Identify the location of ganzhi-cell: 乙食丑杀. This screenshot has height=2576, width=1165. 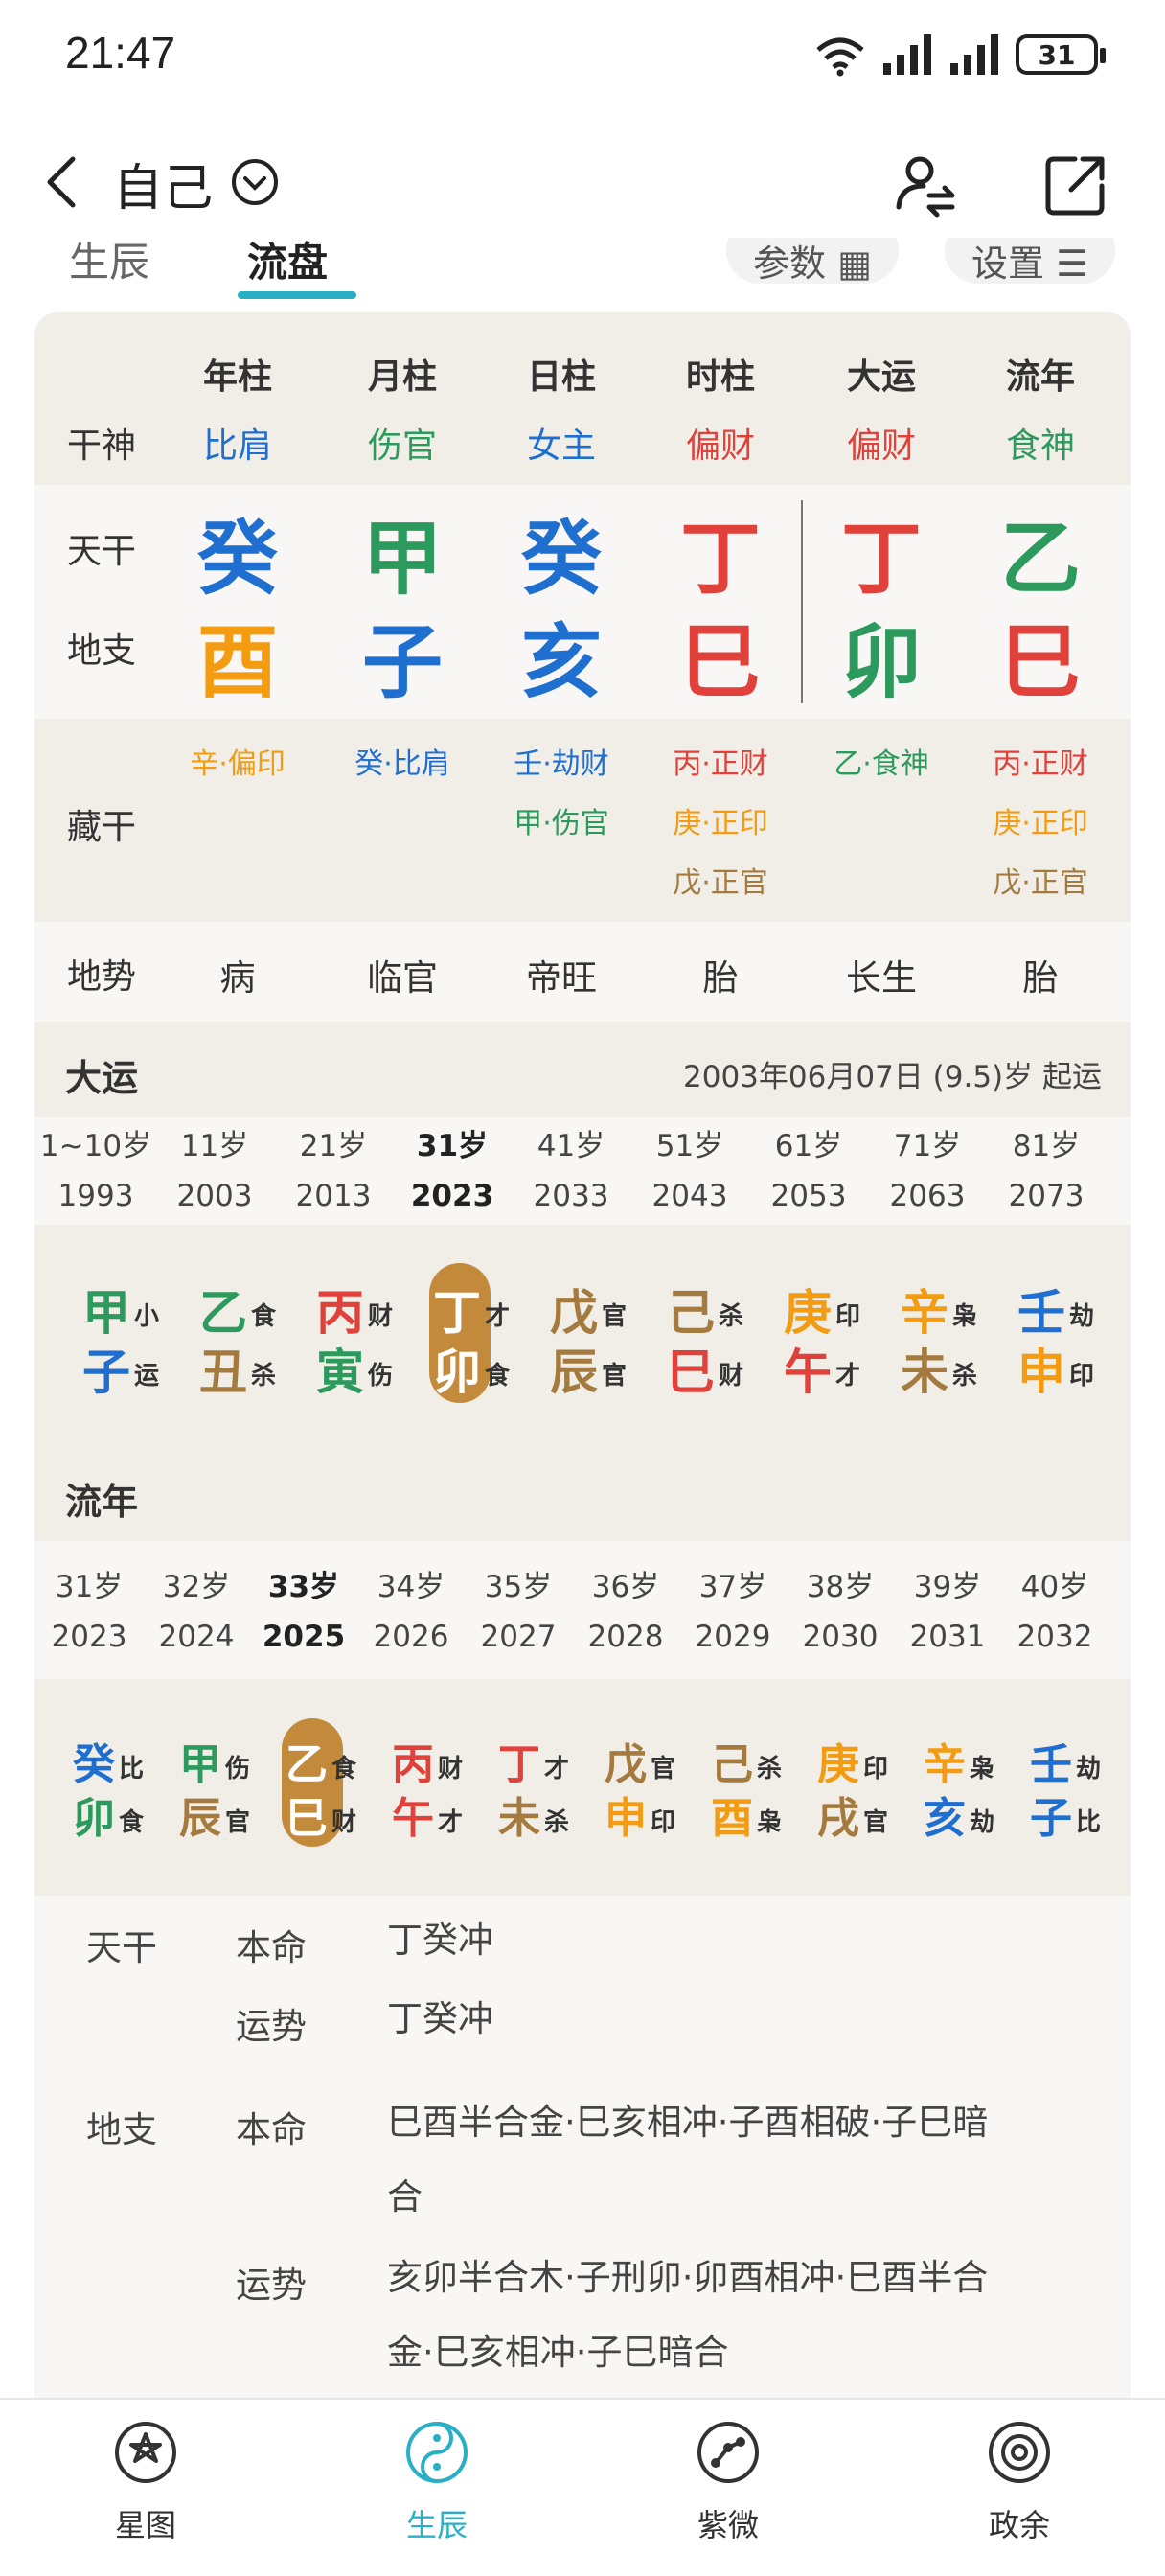
(249, 1330).